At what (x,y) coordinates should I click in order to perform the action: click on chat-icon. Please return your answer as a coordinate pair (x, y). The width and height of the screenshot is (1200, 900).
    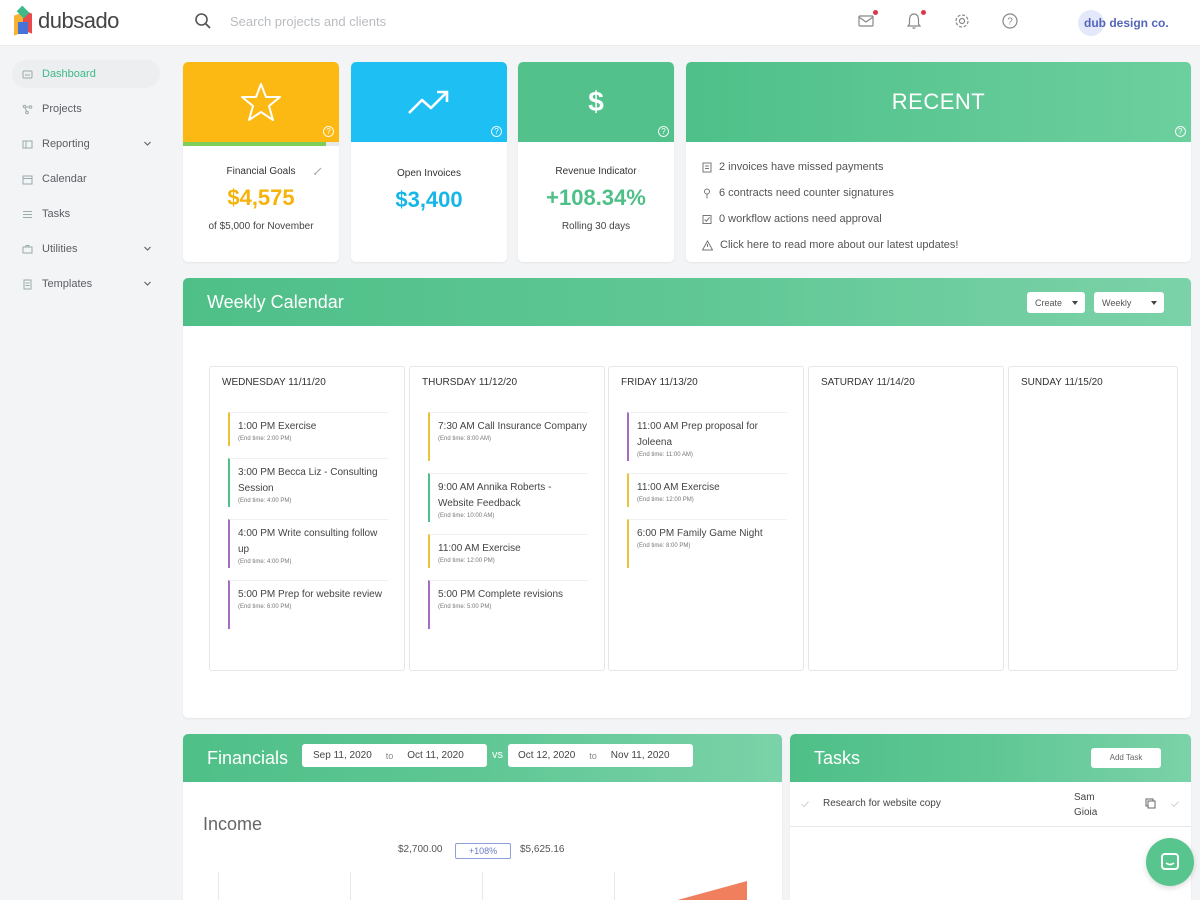
    Looking at the image, I should click on (1170, 861).